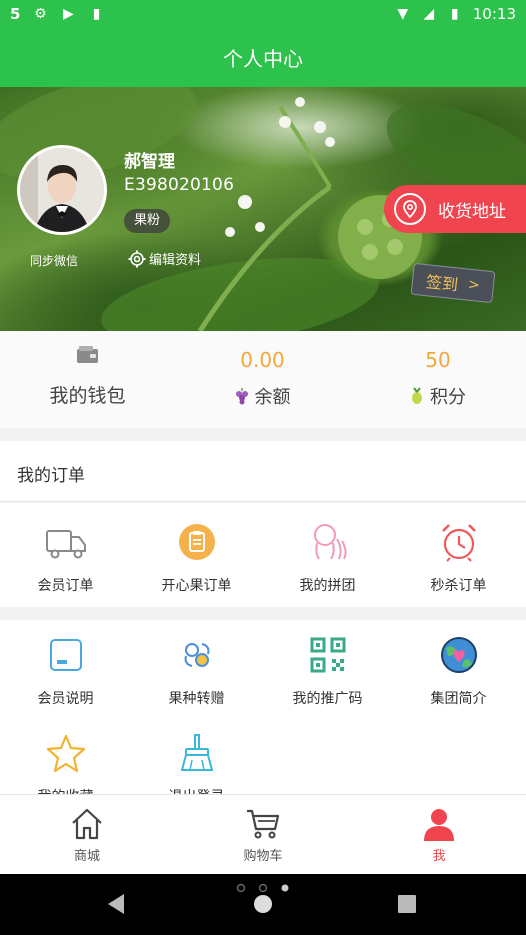 This screenshot has width=526, height=935. I want to click on location-pin-icon, so click(410, 209).